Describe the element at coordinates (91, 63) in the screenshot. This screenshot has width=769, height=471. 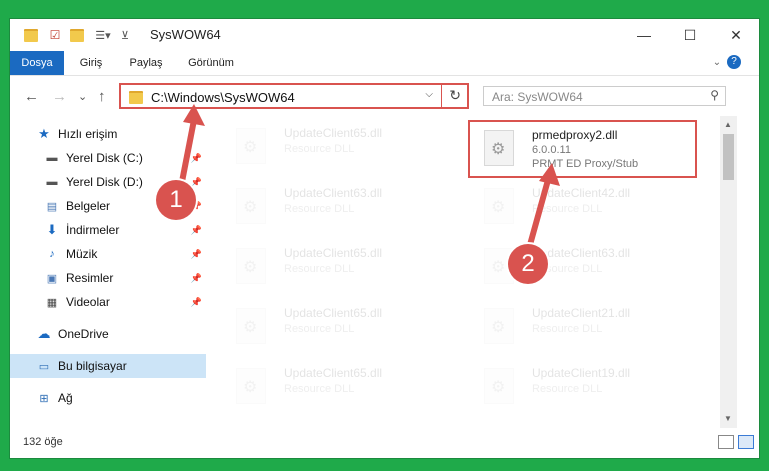
I see `tab-home: Giriş` at that location.